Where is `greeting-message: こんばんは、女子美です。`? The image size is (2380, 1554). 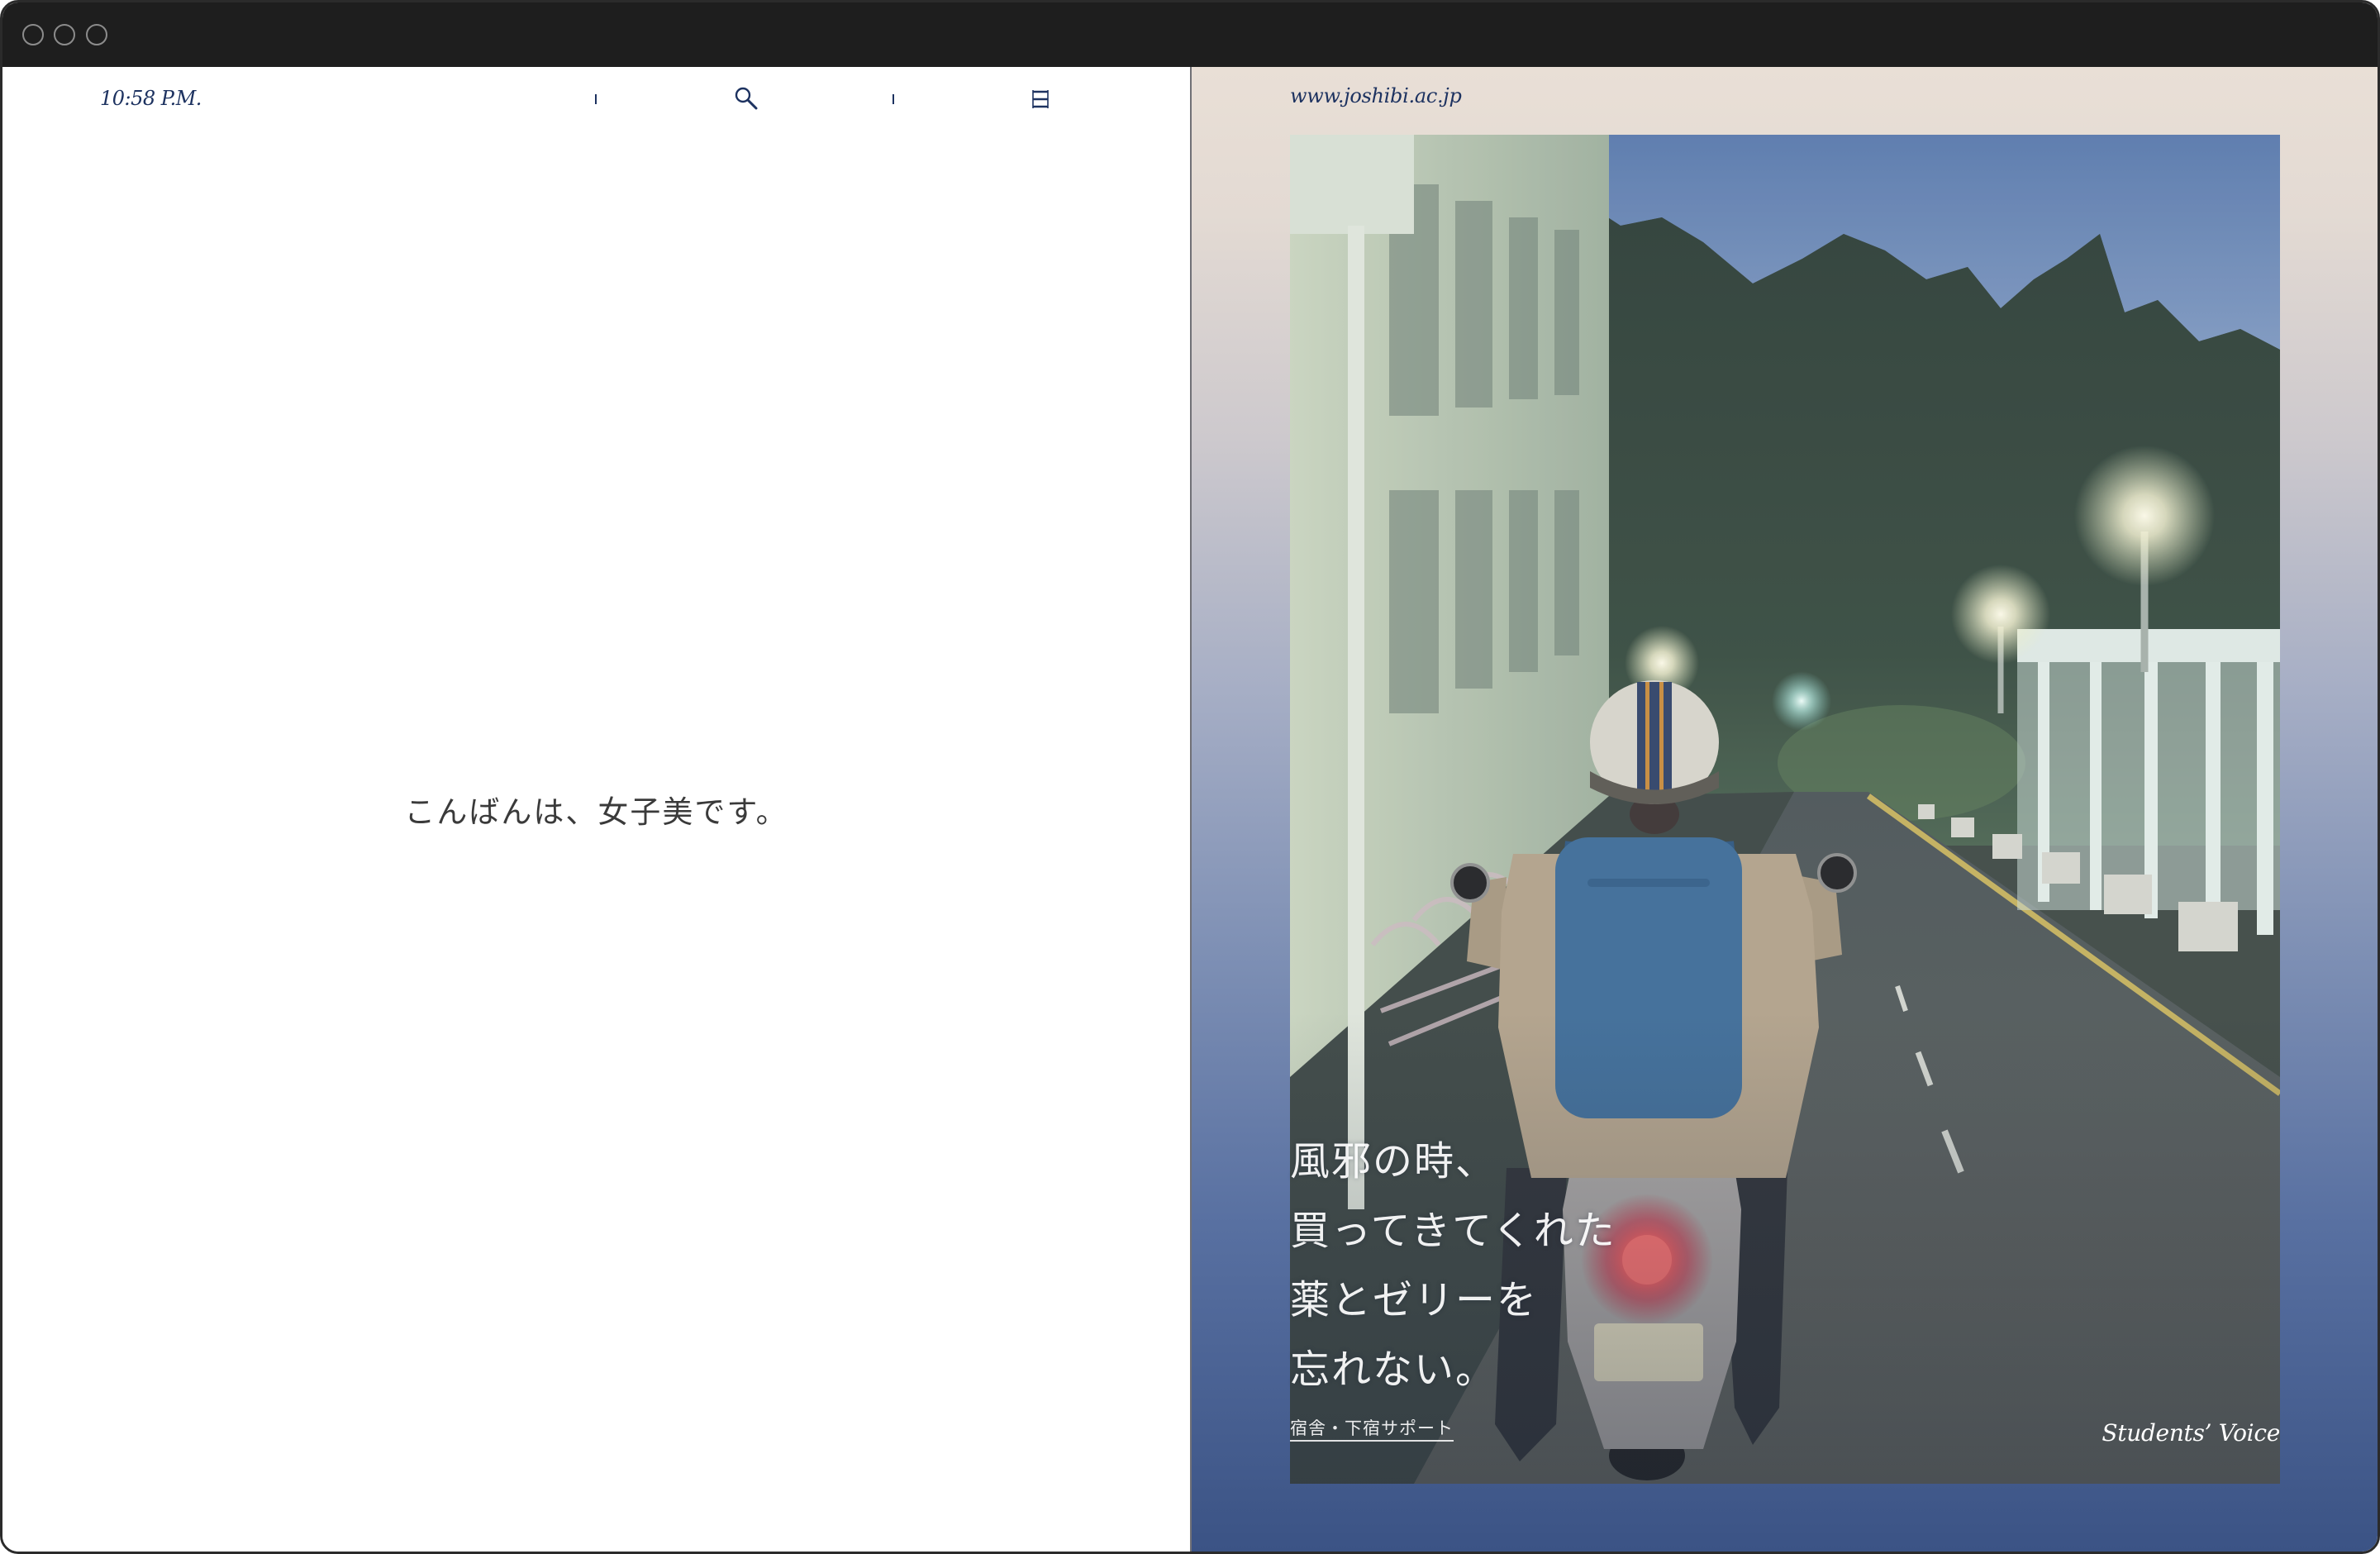 greeting-message: こんばんは、女子美です。 is located at coordinates (596, 812).